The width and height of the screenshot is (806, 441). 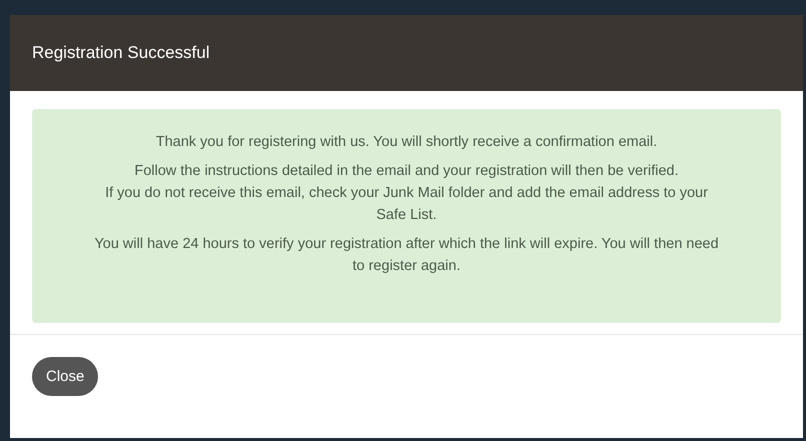 What do you see at coordinates (406, 204) in the screenshot?
I see `message-text: If you do not receive this email, check your Junk Mail folder and add the email address to your Safe List.` at bounding box center [406, 204].